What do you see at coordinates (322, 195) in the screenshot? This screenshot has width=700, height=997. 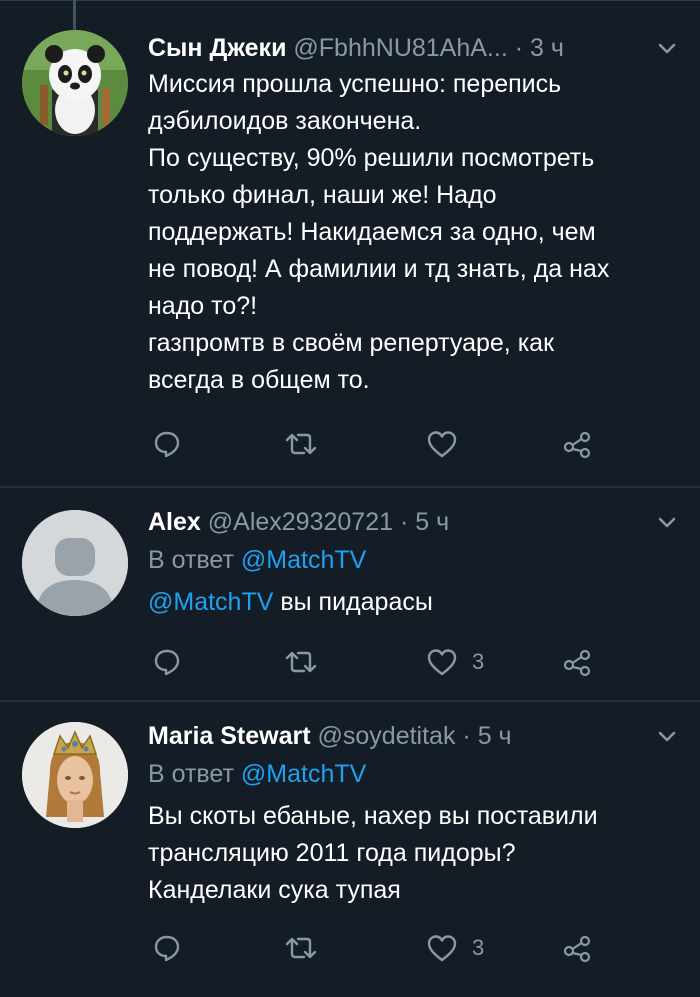 I see `text-line: только финал, наши же! Надо` at bounding box center [322, 195].